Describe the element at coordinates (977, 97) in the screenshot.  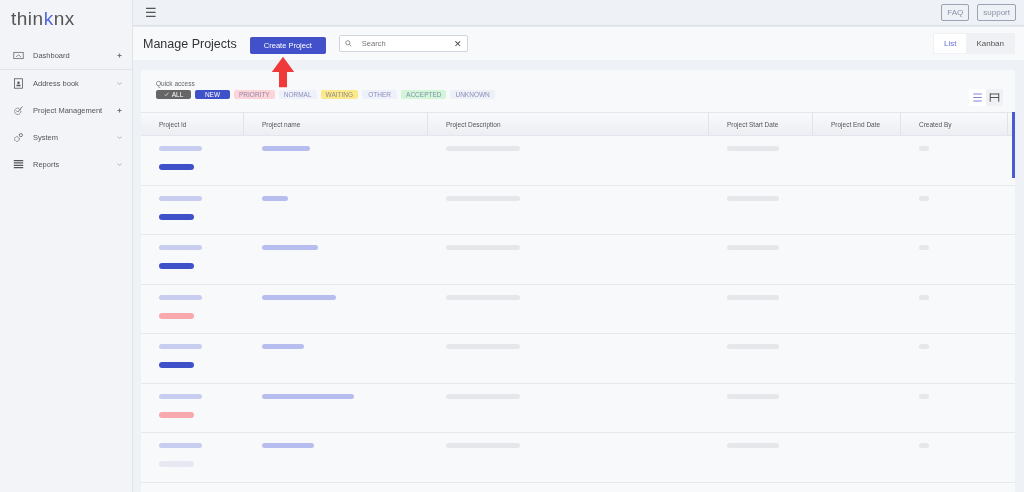
I see `list-view-icon` at that location.